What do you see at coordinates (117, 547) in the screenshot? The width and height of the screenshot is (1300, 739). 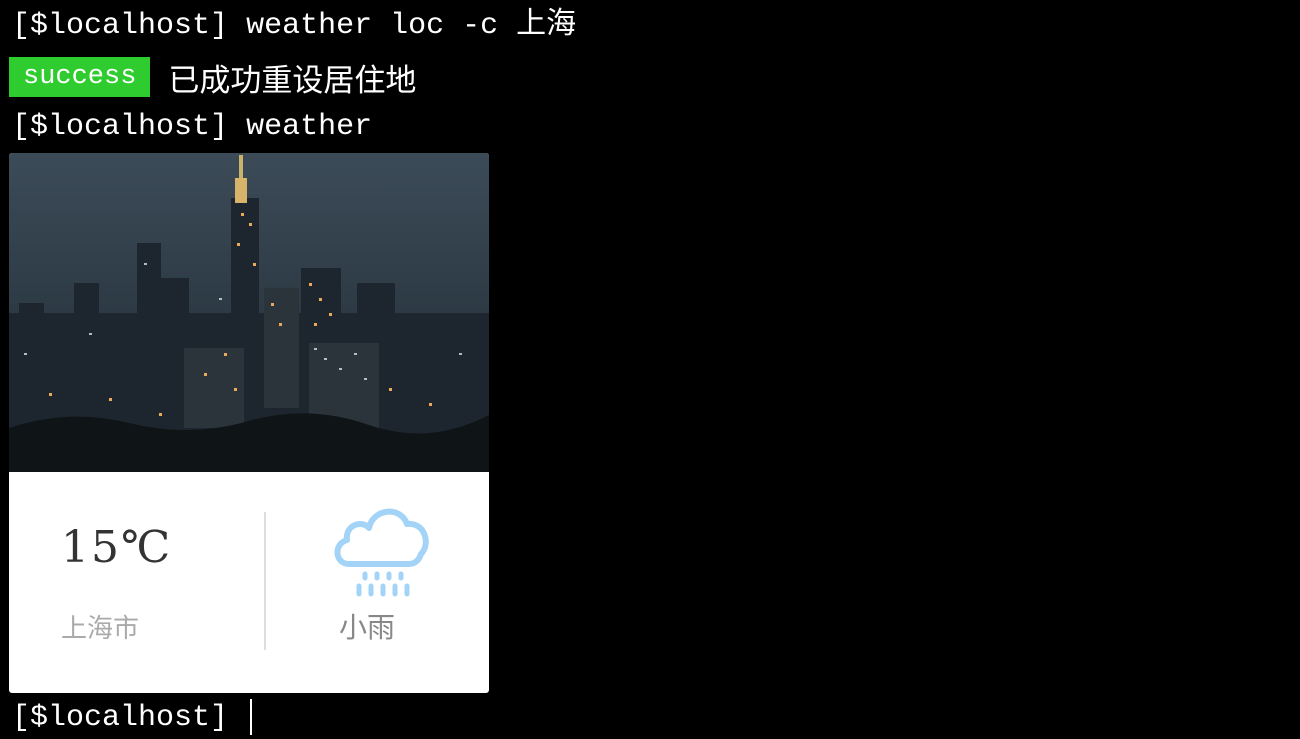 I see `temperature: 15℃` at bounding box center [117, 547].